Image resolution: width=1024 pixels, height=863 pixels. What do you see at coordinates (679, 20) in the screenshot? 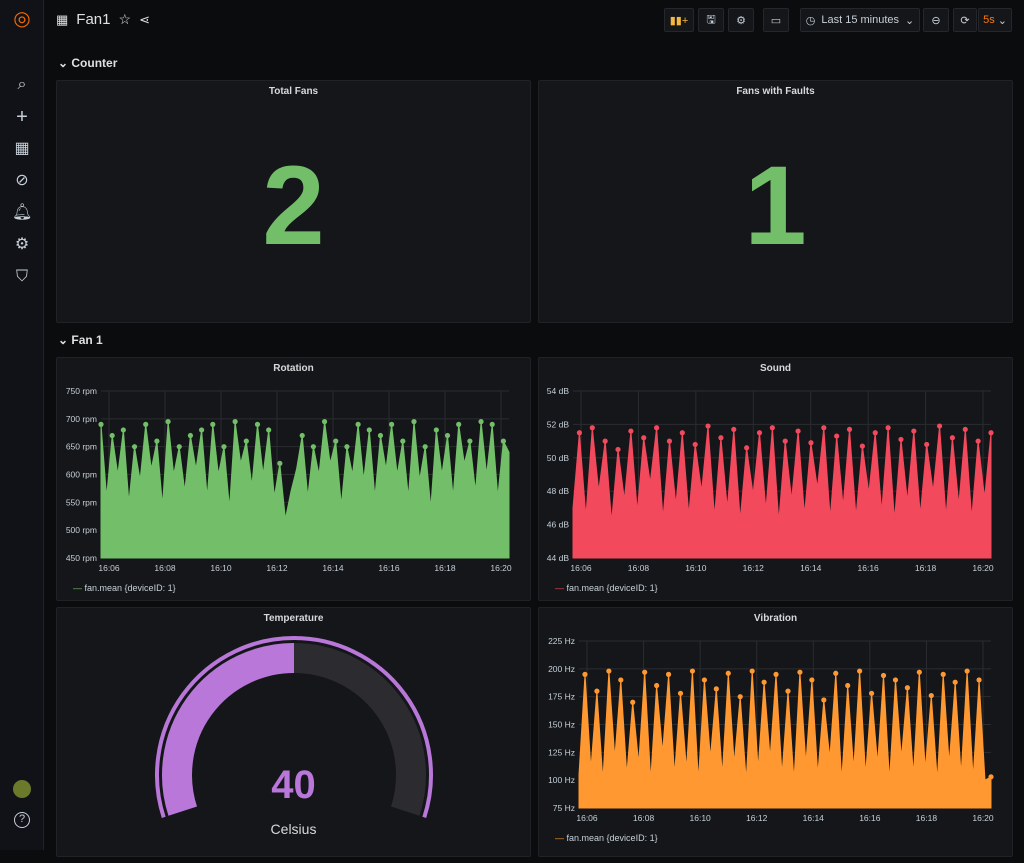
I see `add-panel-button: ▮▮+` at bounding box center [679, 20].